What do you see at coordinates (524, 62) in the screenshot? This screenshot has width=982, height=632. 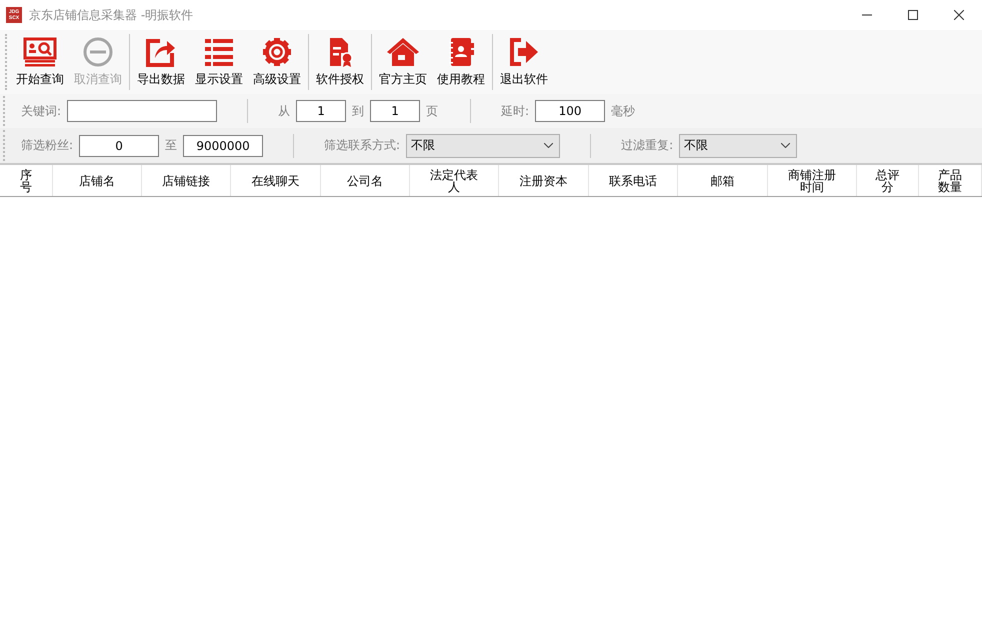 I see `toolbar-button: 退出软件` at bounding box center [524, 62].